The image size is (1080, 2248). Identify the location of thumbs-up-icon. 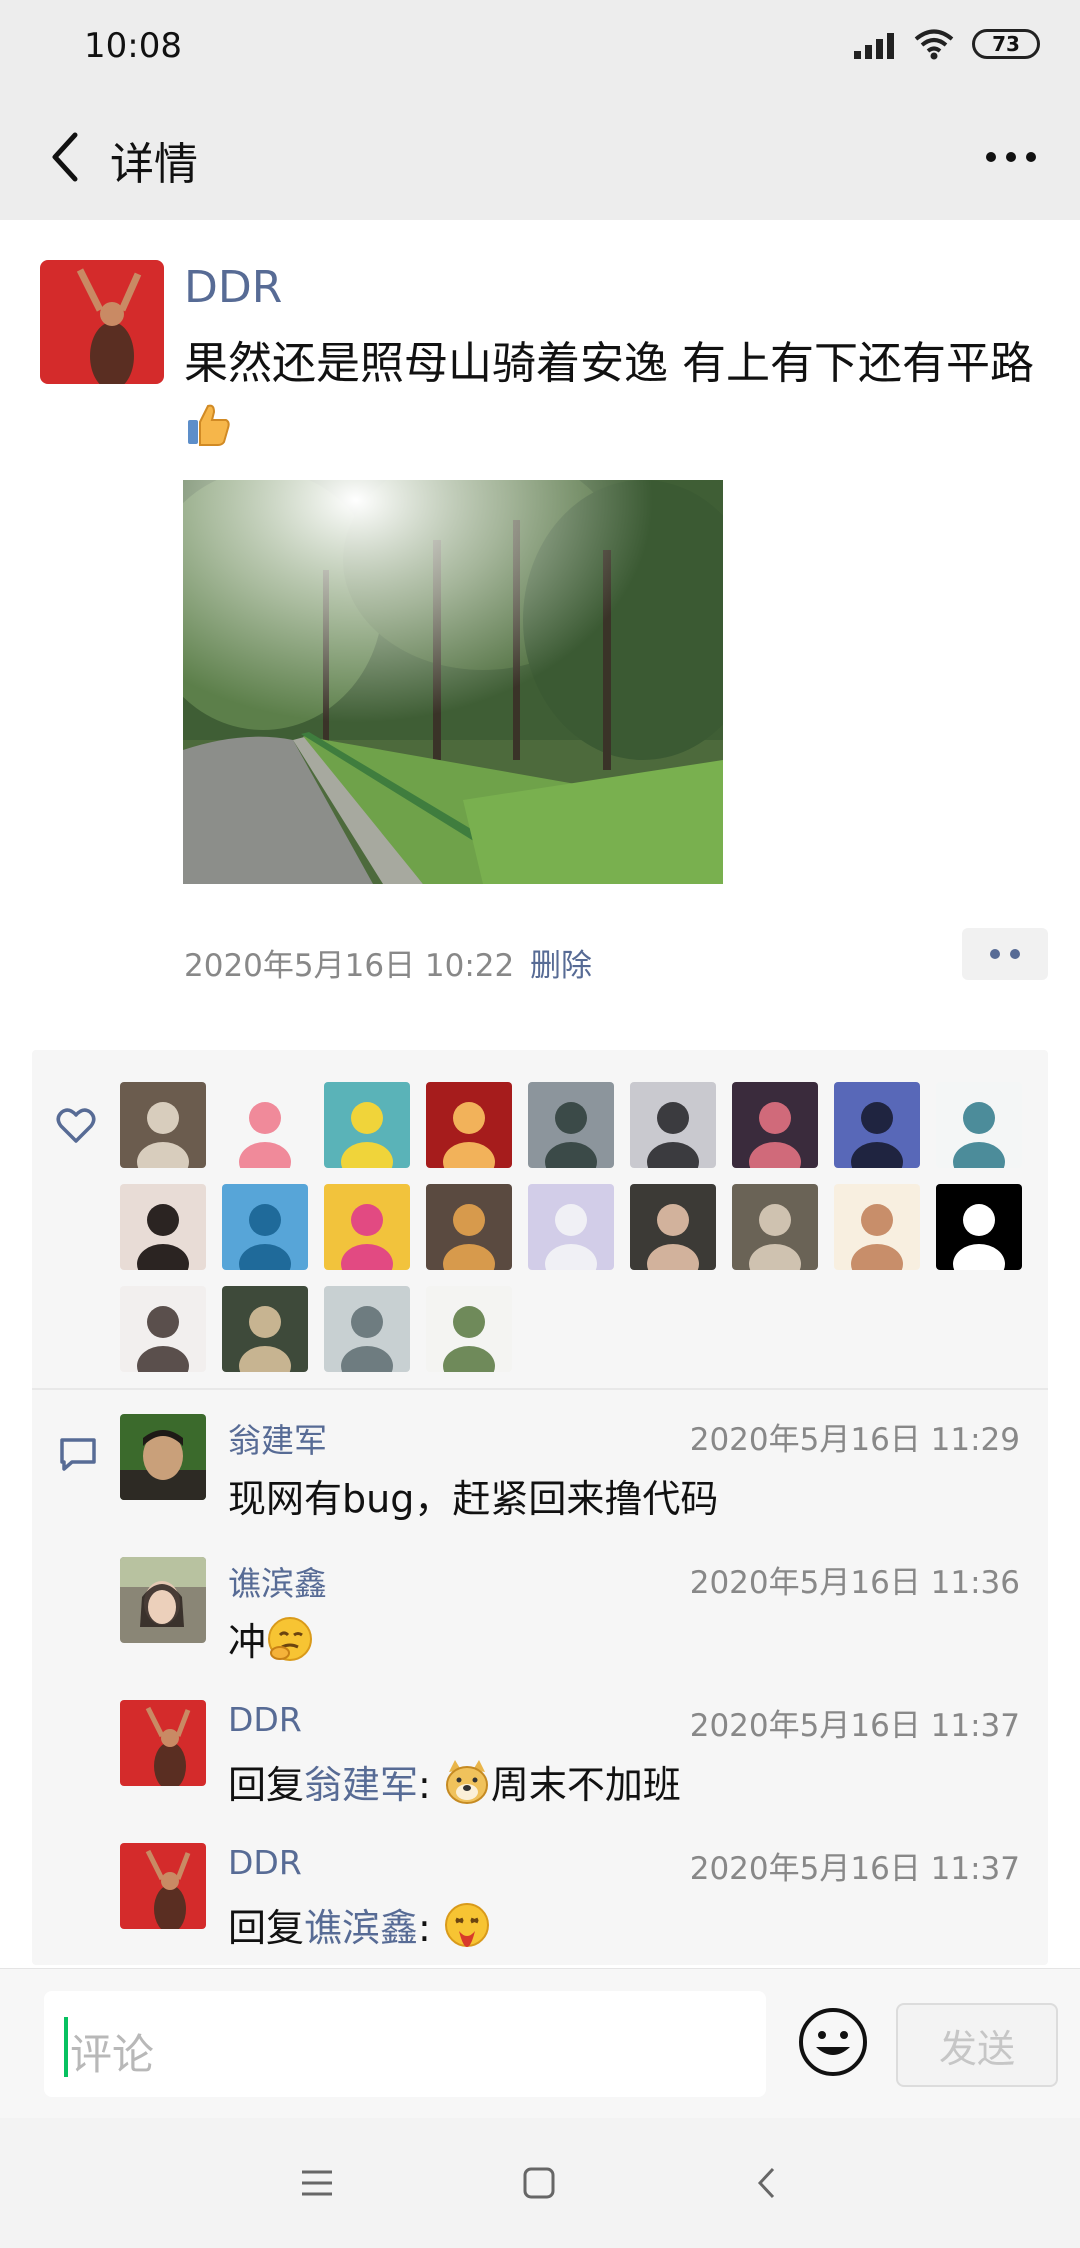
(208, 433).